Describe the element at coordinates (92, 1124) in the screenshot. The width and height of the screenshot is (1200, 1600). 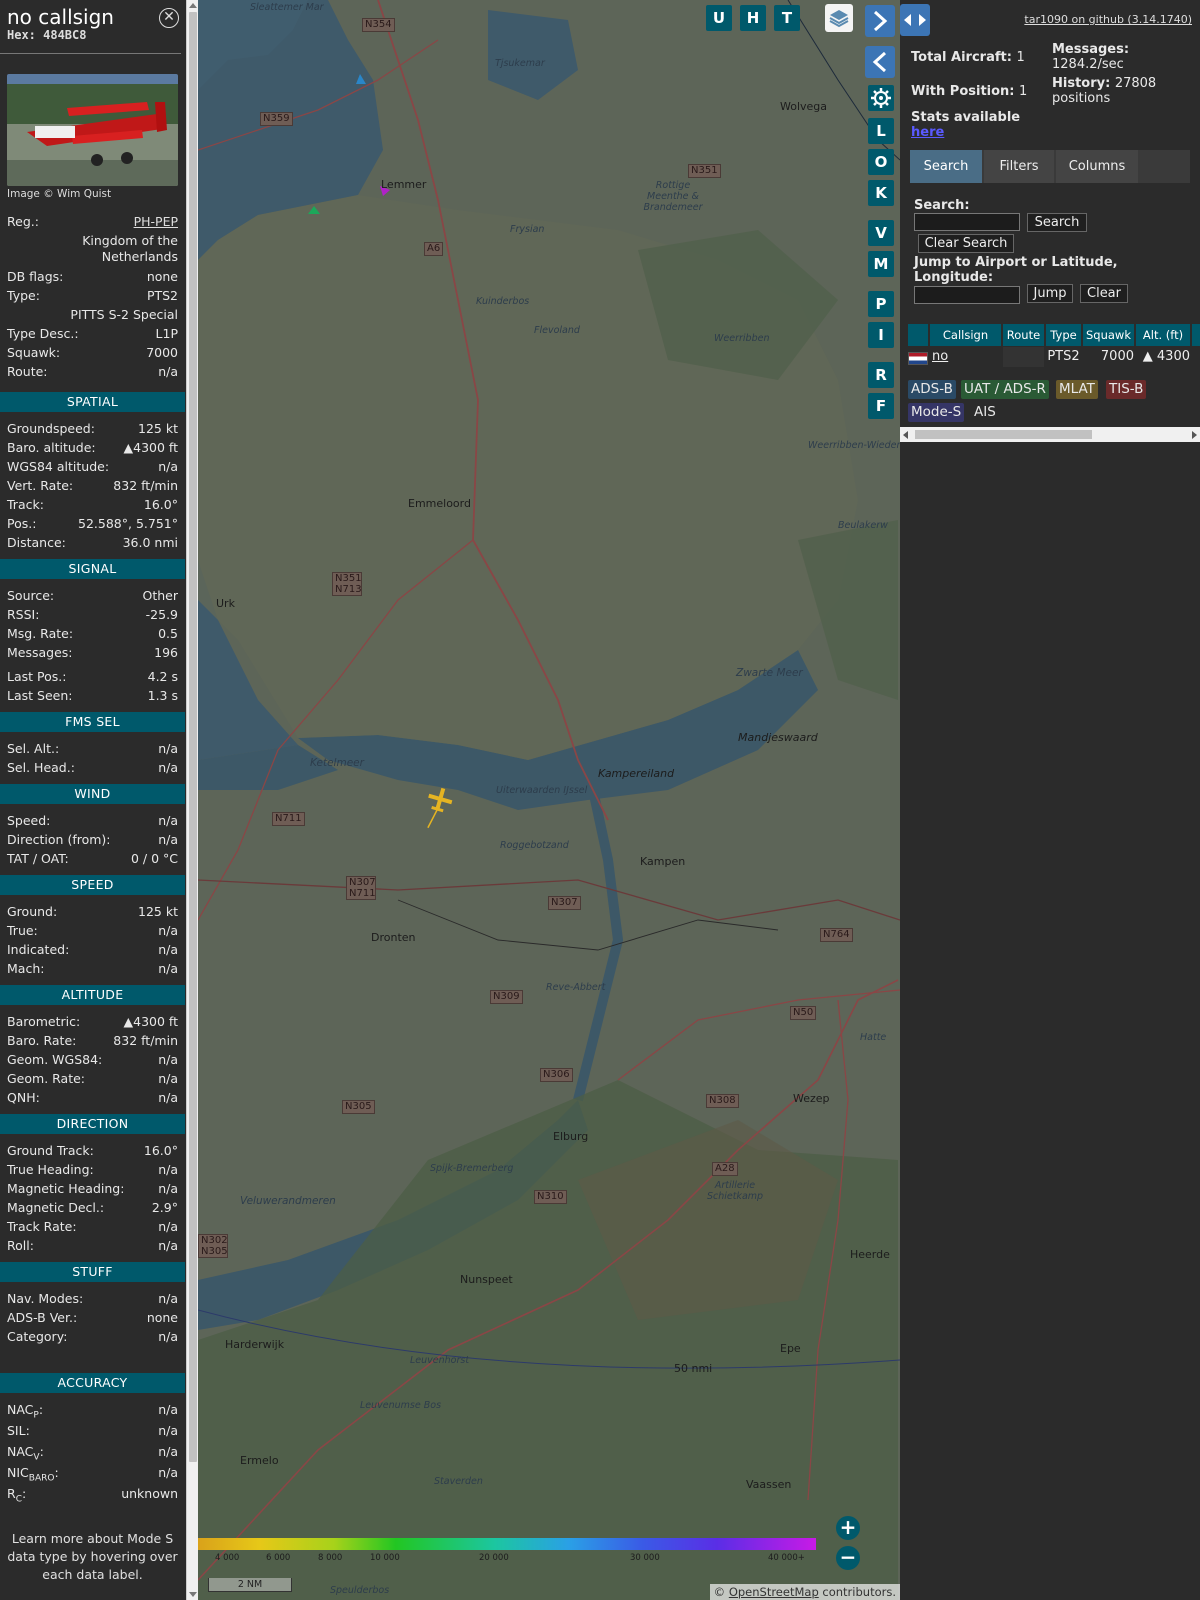
I see `section-direction: DIRECTION` at that location.